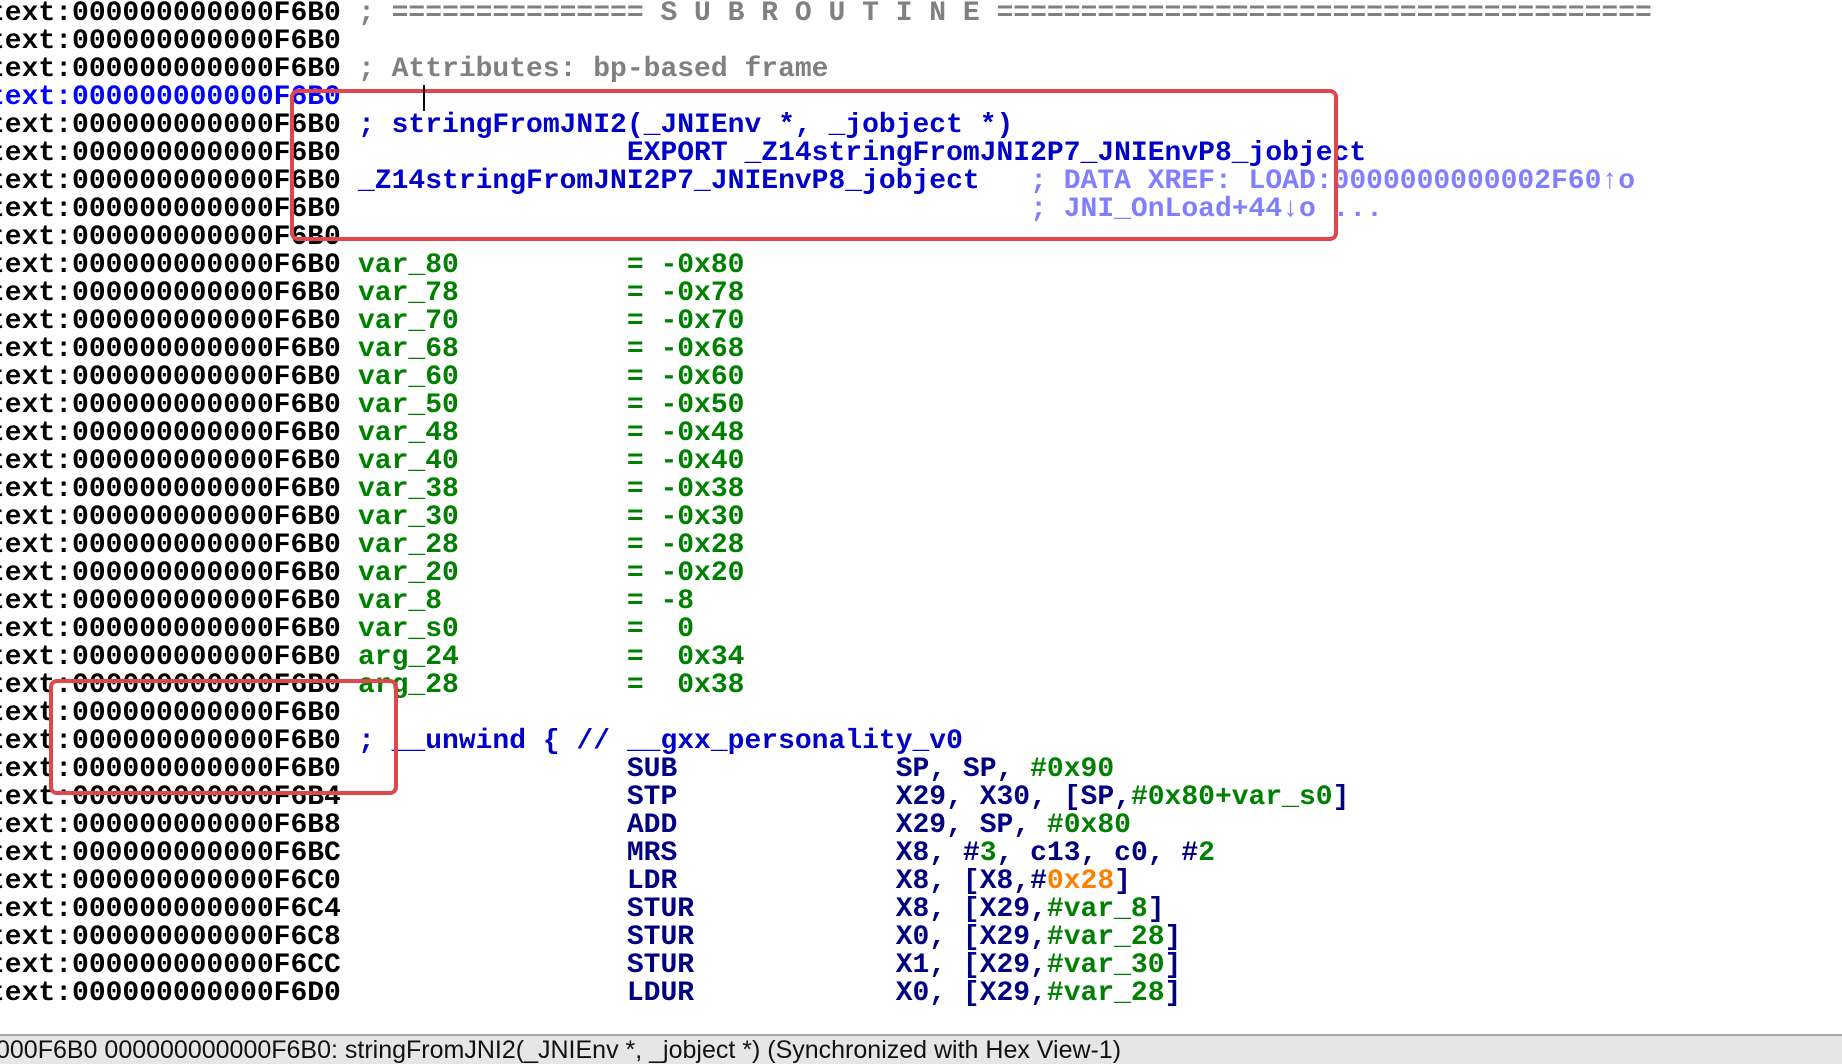 This screenshot has width=1842, height=1064. I want to click on line-mnemonic: = 0x38, so click(686, 686).